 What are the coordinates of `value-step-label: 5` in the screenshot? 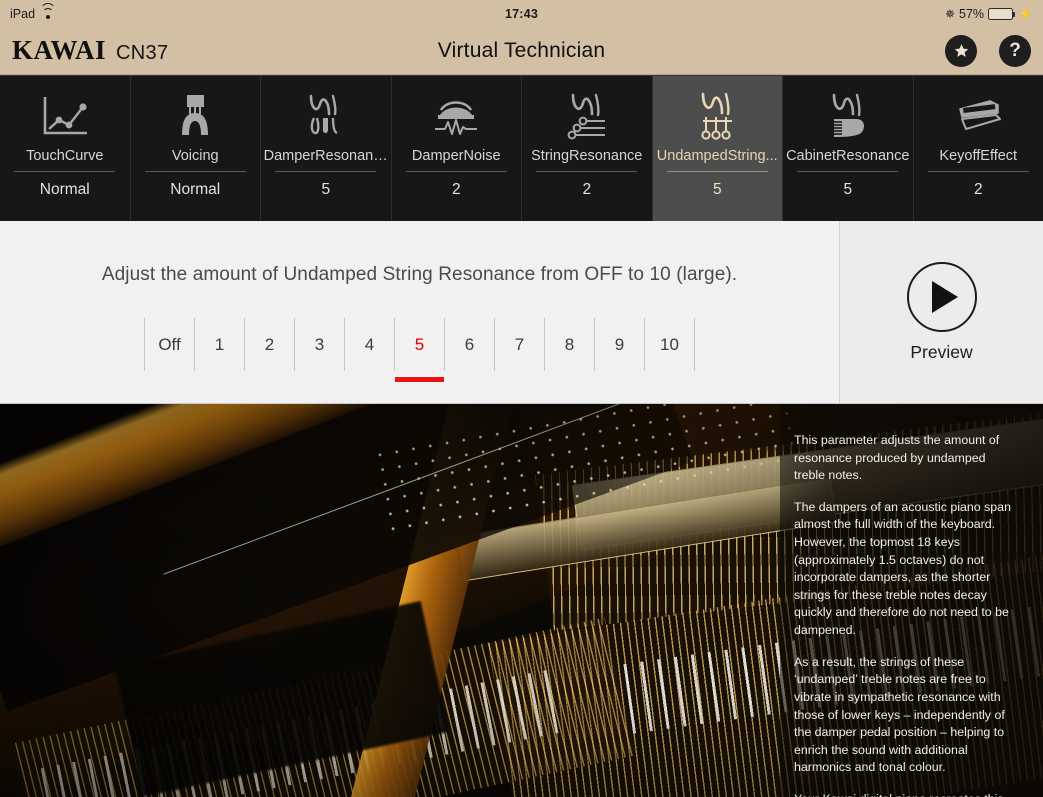 It's located at (419, 345).